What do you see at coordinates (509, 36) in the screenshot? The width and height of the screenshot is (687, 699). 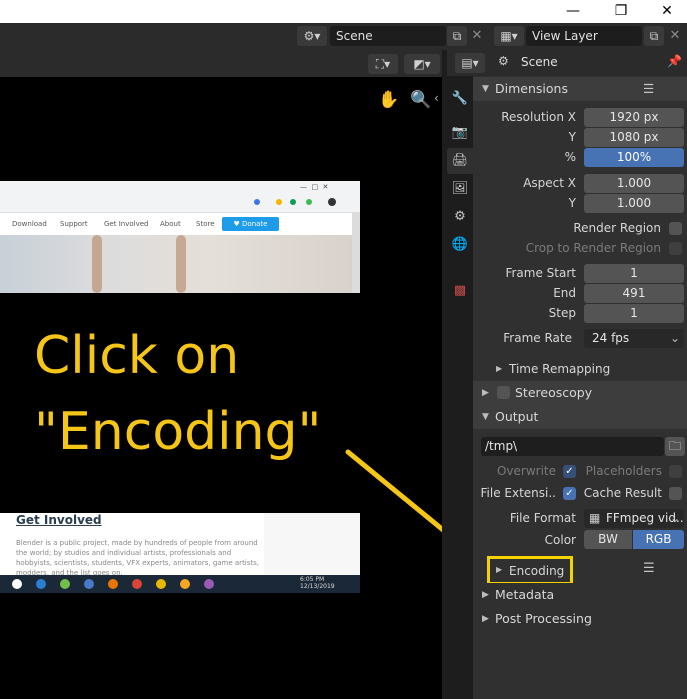 I see `view-layer-selector-icon: ▦▾` at bounding box center [509, 36].